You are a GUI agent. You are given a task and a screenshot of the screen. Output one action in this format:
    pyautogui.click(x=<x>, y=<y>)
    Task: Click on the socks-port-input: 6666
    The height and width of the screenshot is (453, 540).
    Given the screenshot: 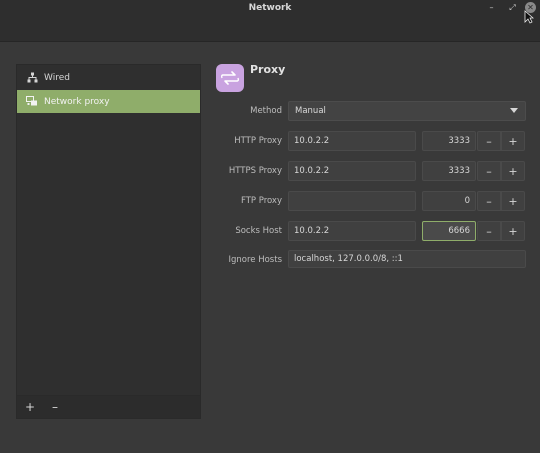 What is the action you would take?
    pyautogui.click(x=449, y=231)
    